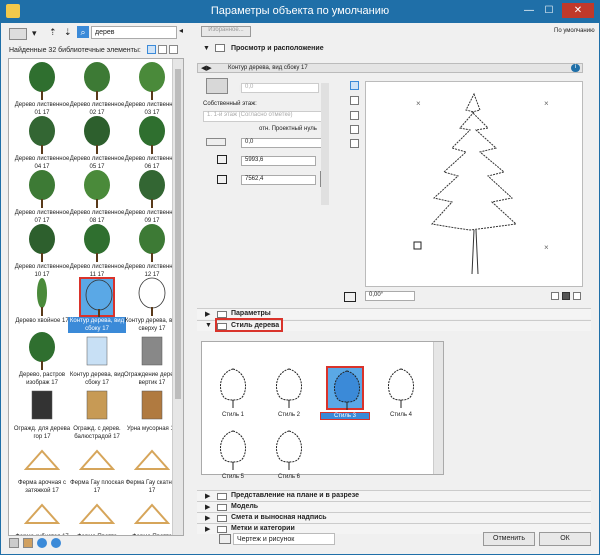 The height and width of the screenshot is (555, 600). I want to click on preview-canvas: × × ×, so click(474, 184).